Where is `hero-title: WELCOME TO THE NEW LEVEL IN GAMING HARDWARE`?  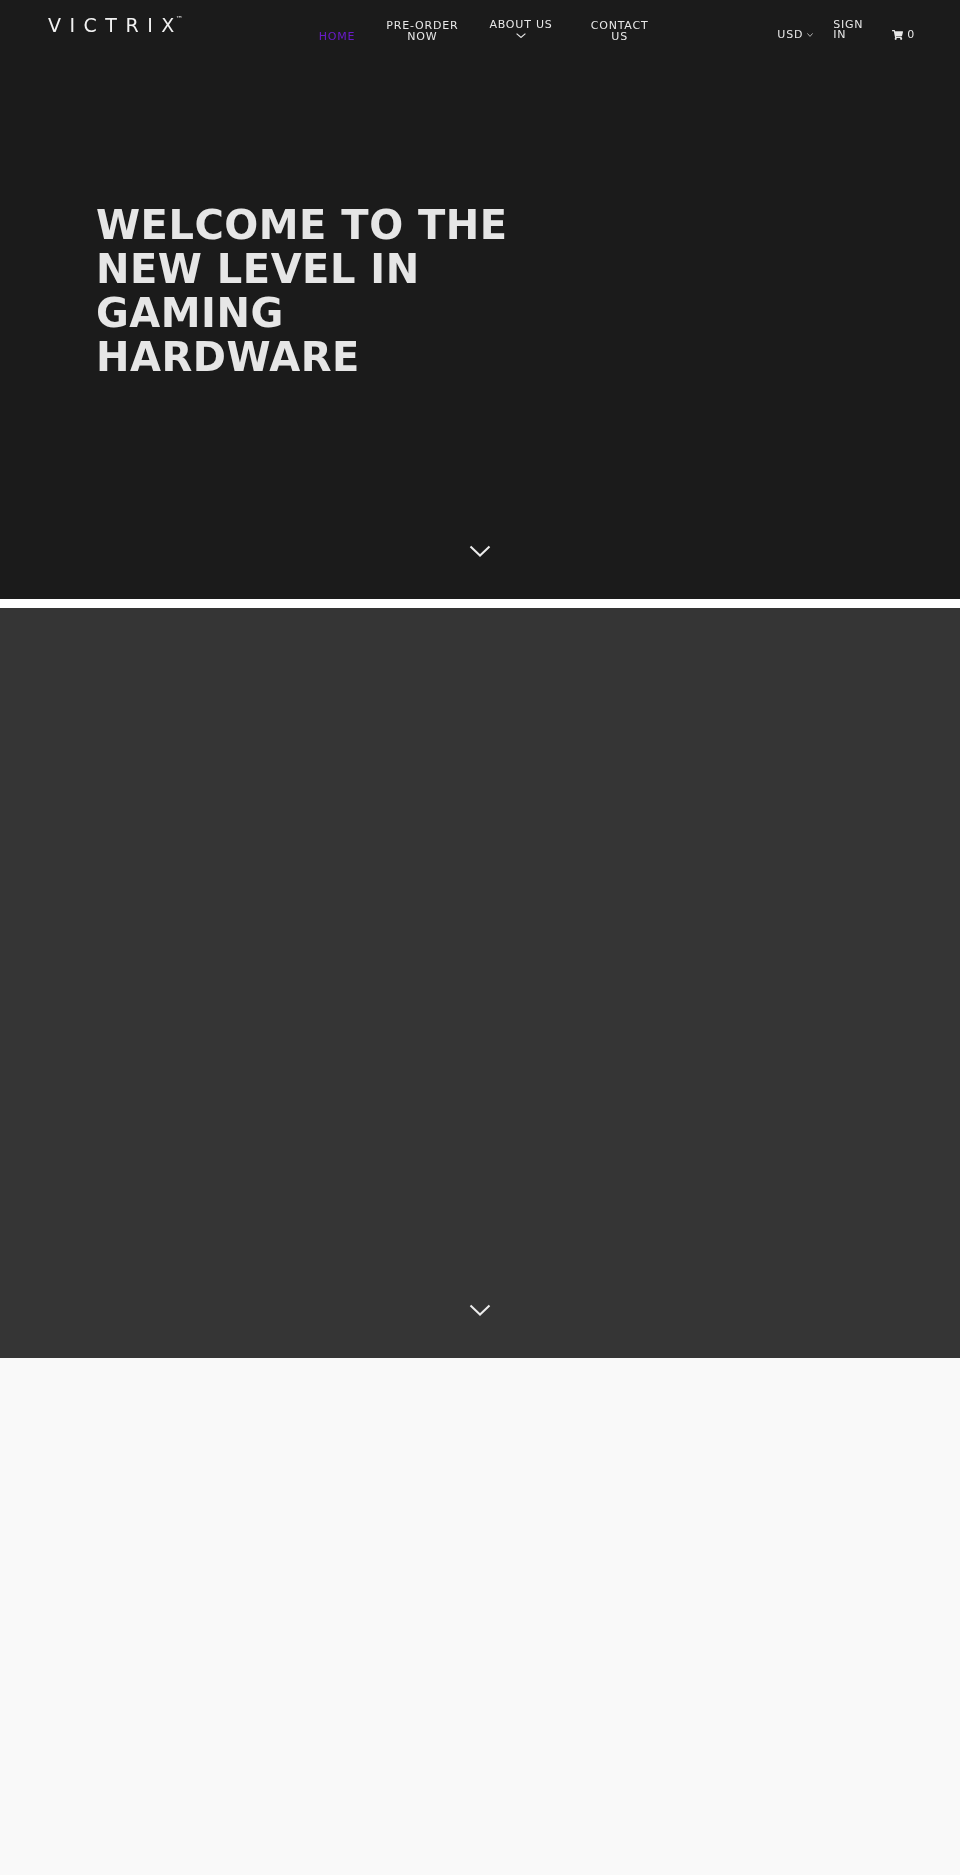 hero-title: WELCOME TO THE NEW LEVEL IN GAMING HARDWARE is located at coordinates (302, 291).